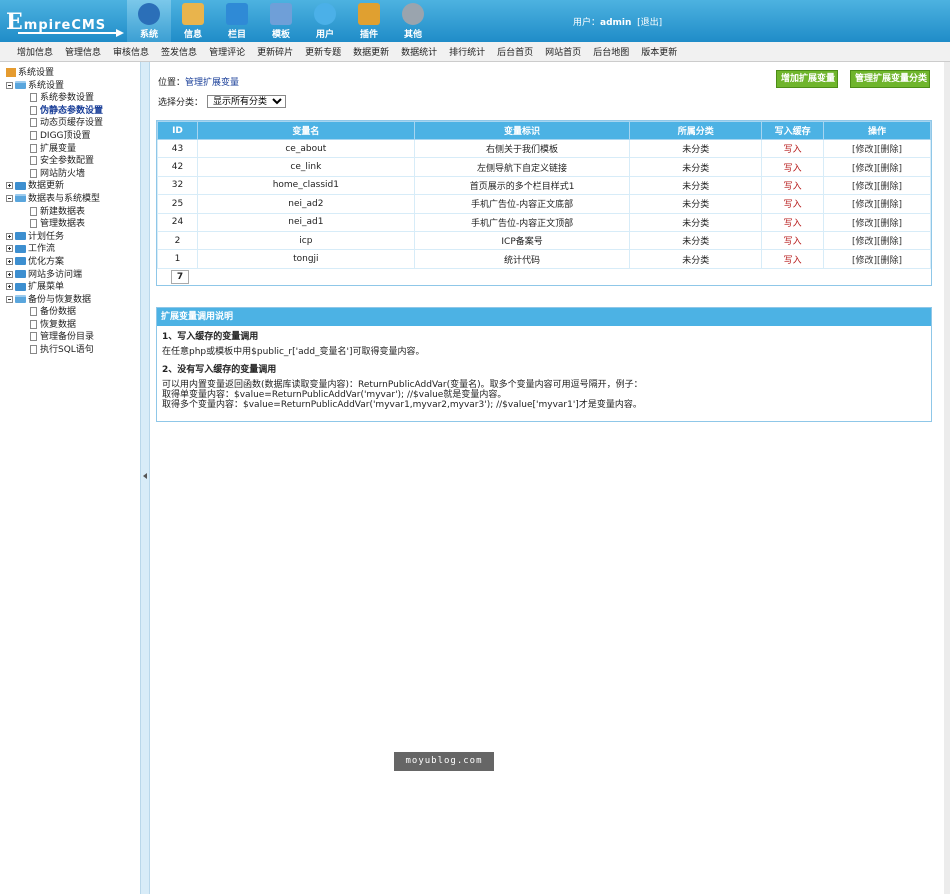 The image size is (950, 894). Describe the element at coordinates (649, 23) in the screenshot. I see `logout-link: [退出]` at that location.